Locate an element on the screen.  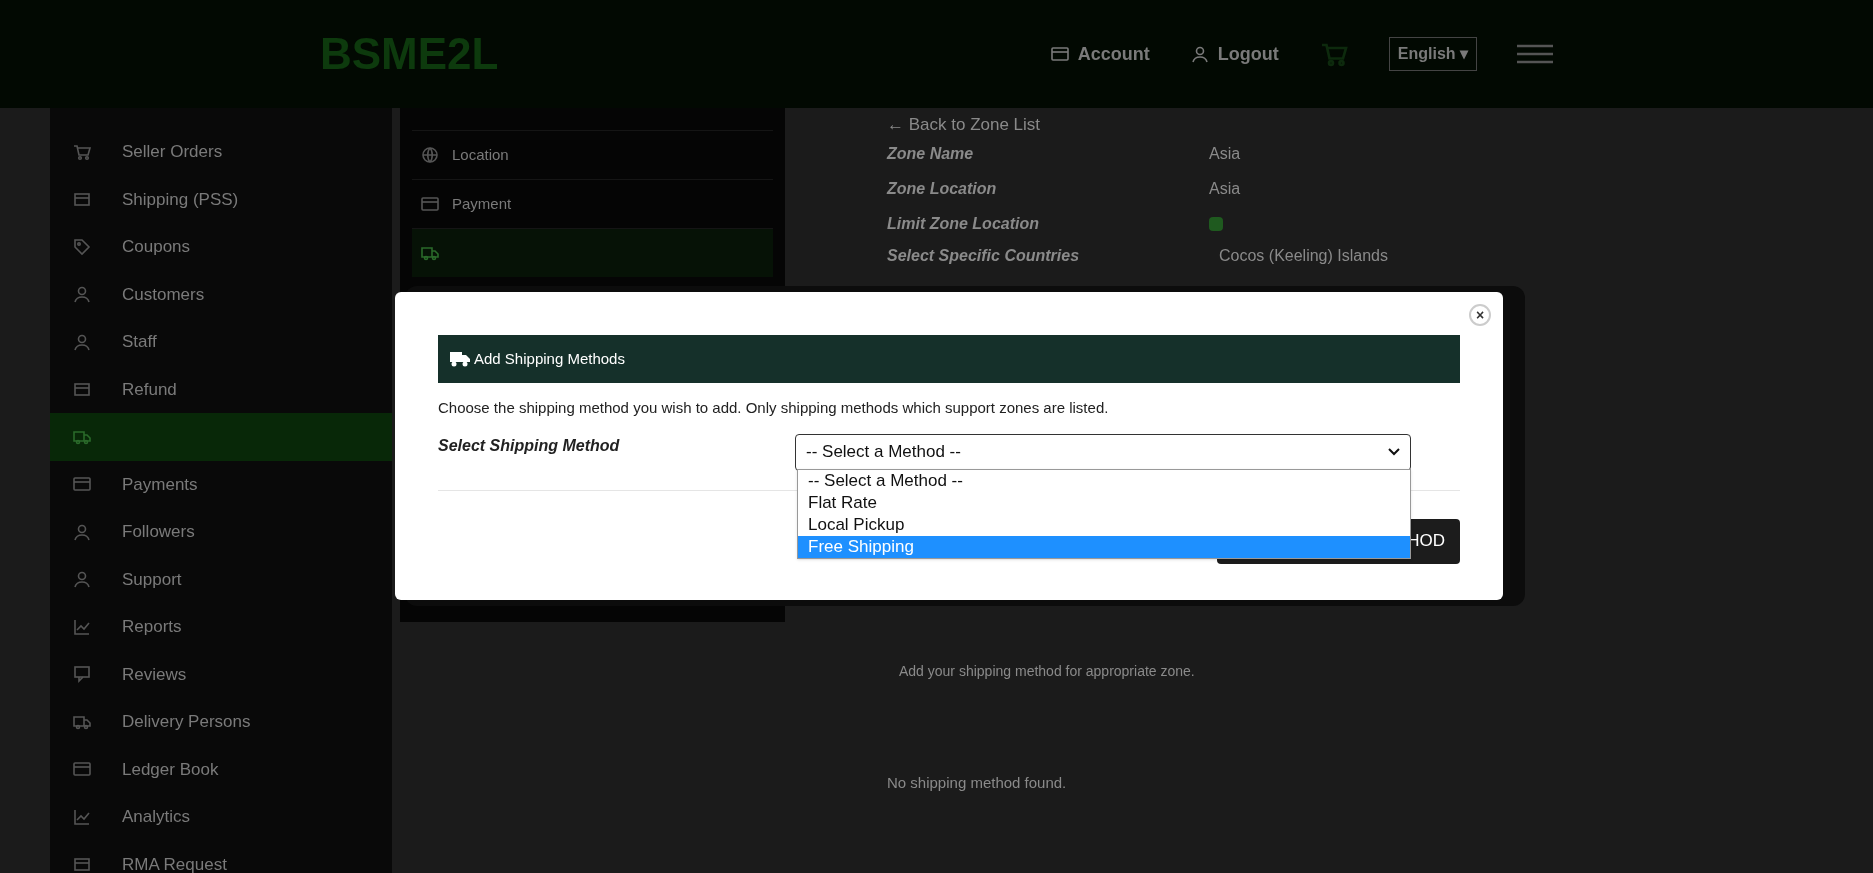
dropdown-option: -- Select a Method -- is located at coordinates (1104, 481).